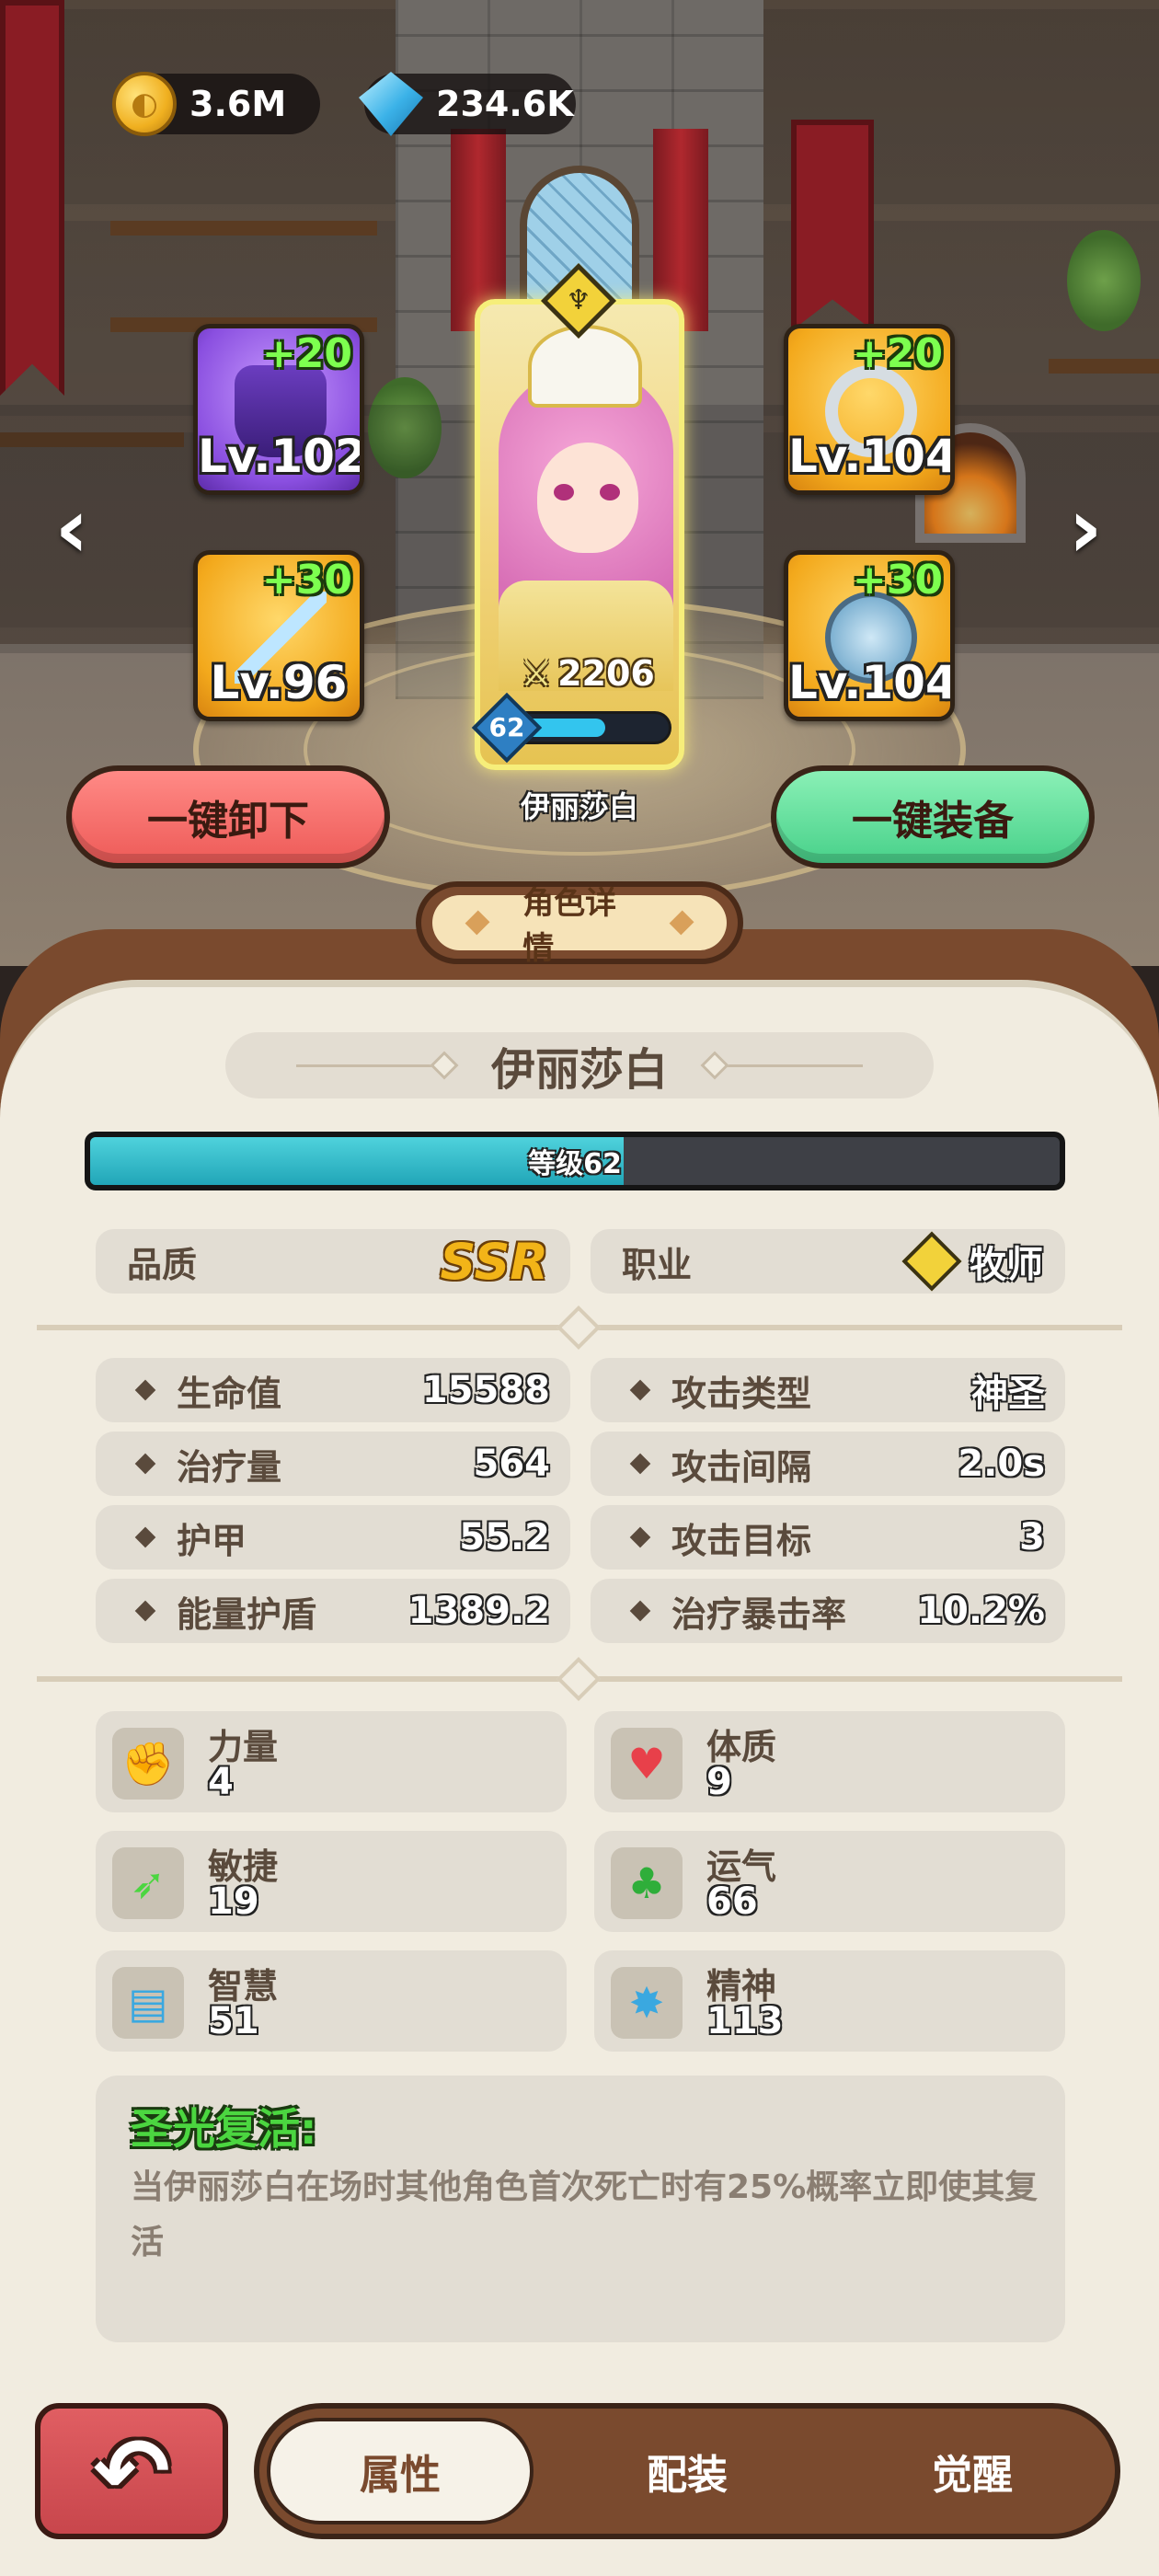  Describe the element at coordinates (741, 1467) in the screenshot. I see `stat-label: 攻击间隔` at that location.